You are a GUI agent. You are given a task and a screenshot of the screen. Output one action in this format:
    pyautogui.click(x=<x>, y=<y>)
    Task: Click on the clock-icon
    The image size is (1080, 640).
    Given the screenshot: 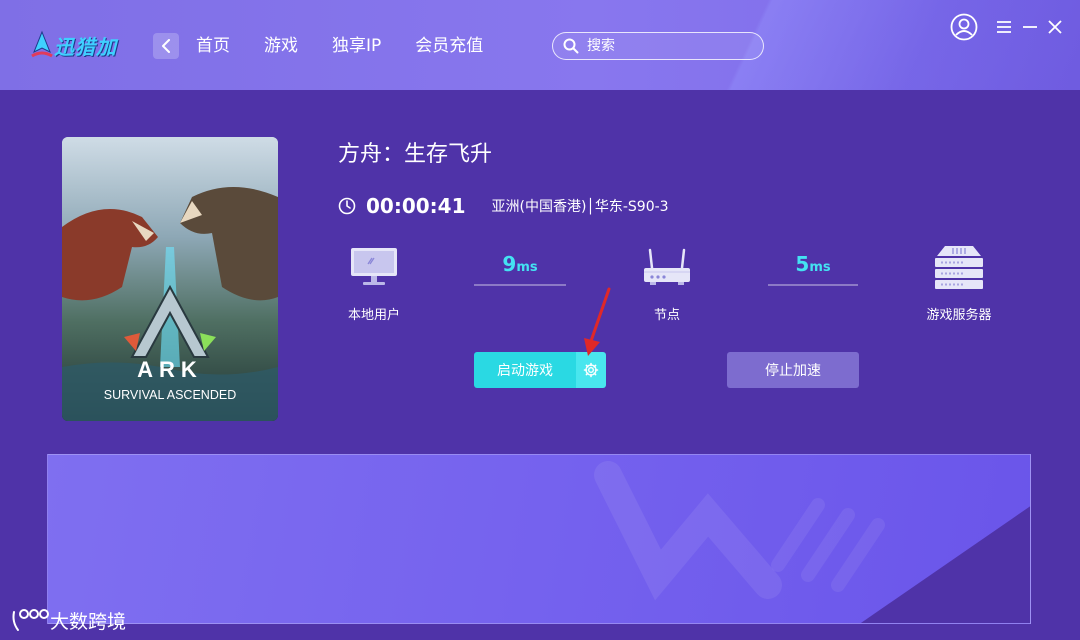 What is the action you would take?
    pyautogui.click(x=347, y=206)
    